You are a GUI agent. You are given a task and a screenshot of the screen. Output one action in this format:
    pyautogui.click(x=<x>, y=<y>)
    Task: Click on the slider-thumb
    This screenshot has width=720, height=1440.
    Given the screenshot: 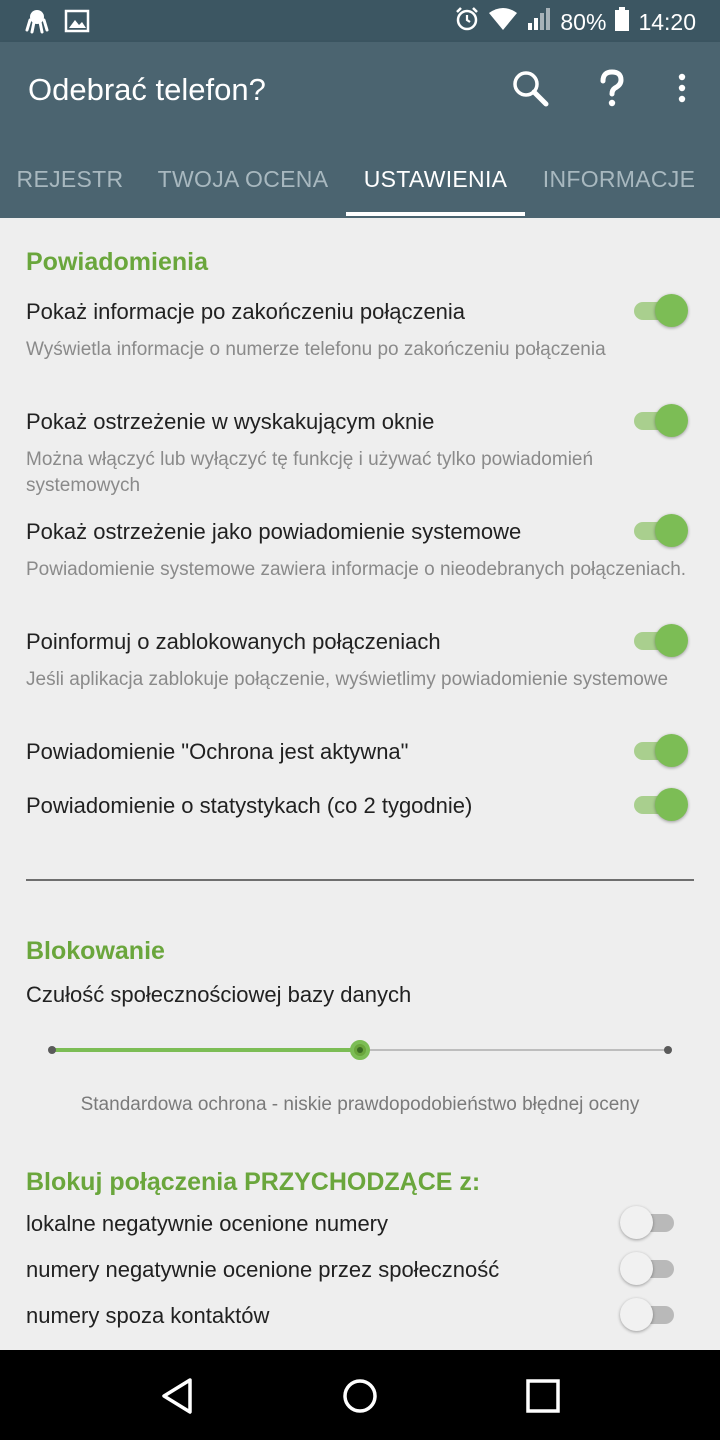 What is the action you would take?
    pyautogui.click(x=360, y=1050)
    